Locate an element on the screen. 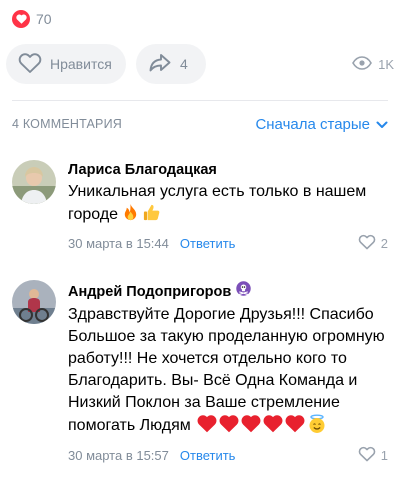 Image resolution: width=400 pixels, height=484 pixels. like-button: Нравится is located at coordinates (66, 64).